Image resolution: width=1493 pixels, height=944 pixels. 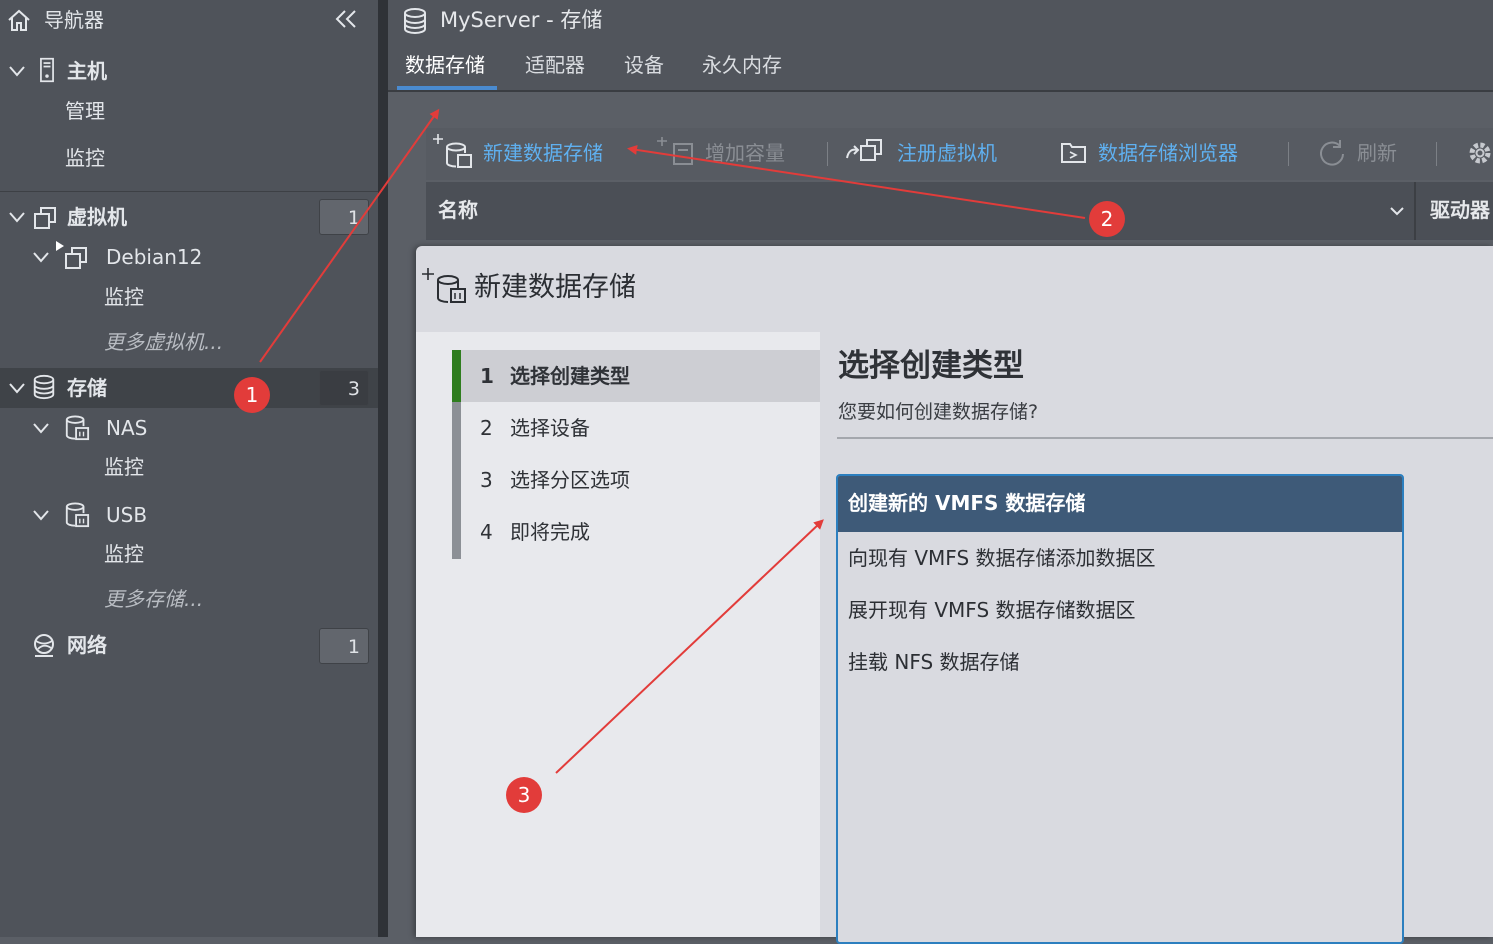 I want to click on step-progress-indicator-active, so click(x=456, y=376).